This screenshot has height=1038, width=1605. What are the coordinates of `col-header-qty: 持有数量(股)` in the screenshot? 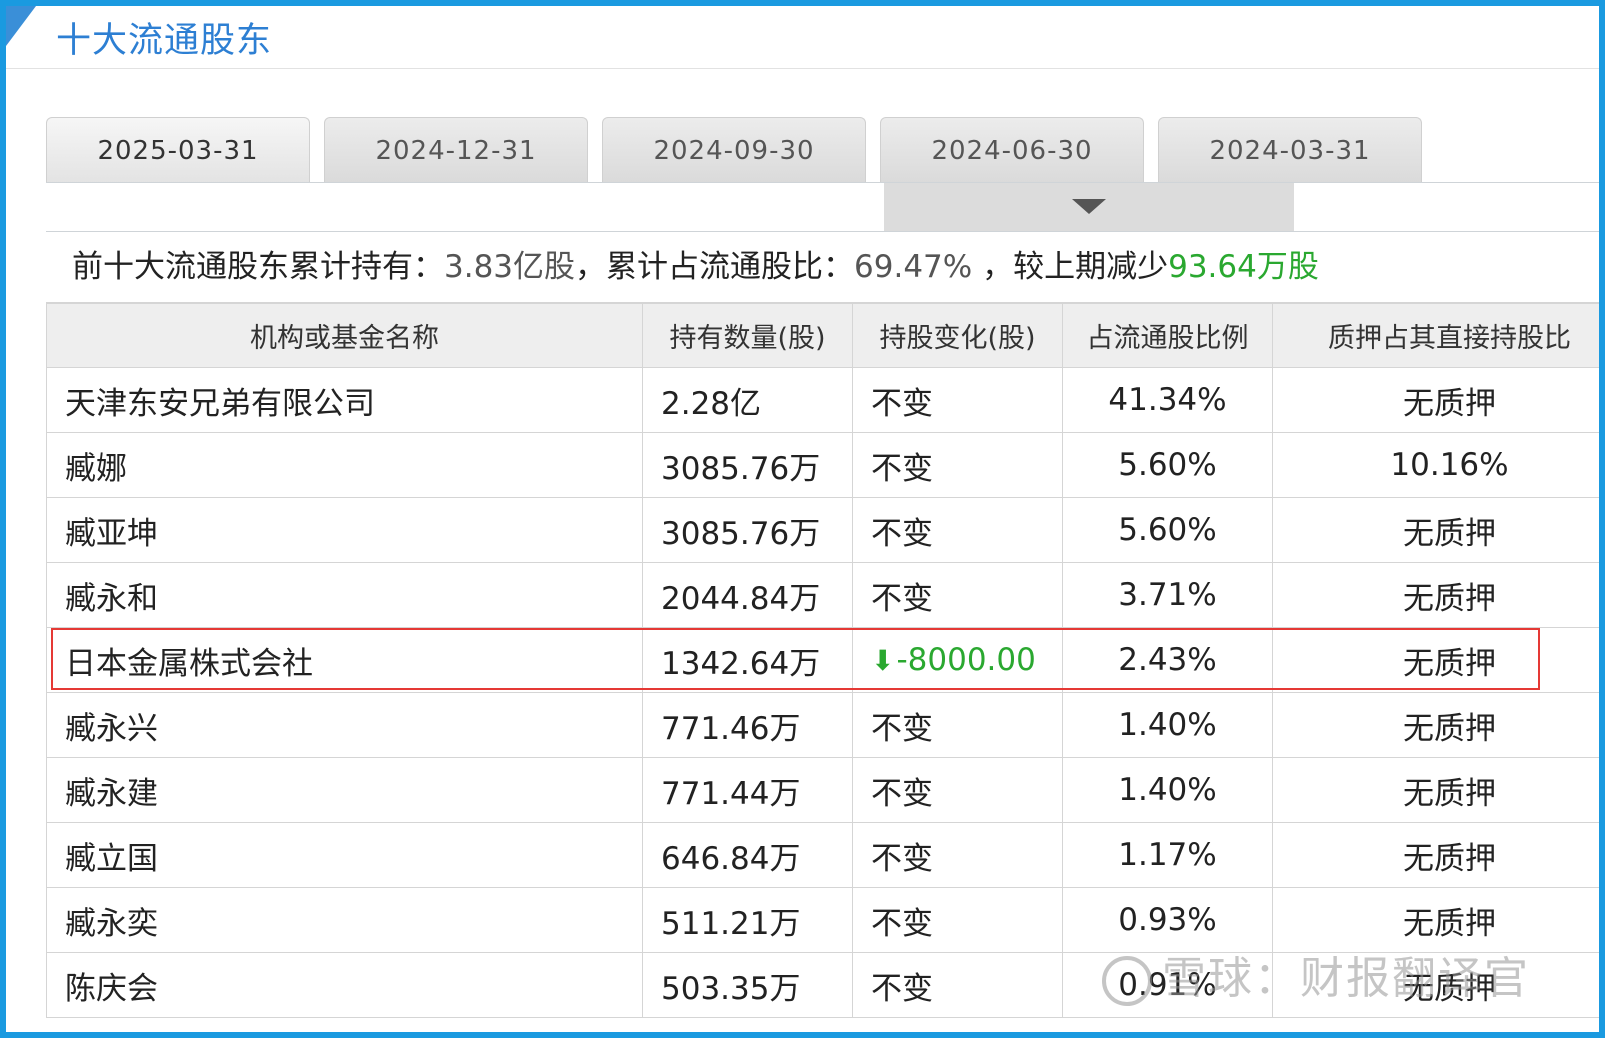 It's located at (747, 335).